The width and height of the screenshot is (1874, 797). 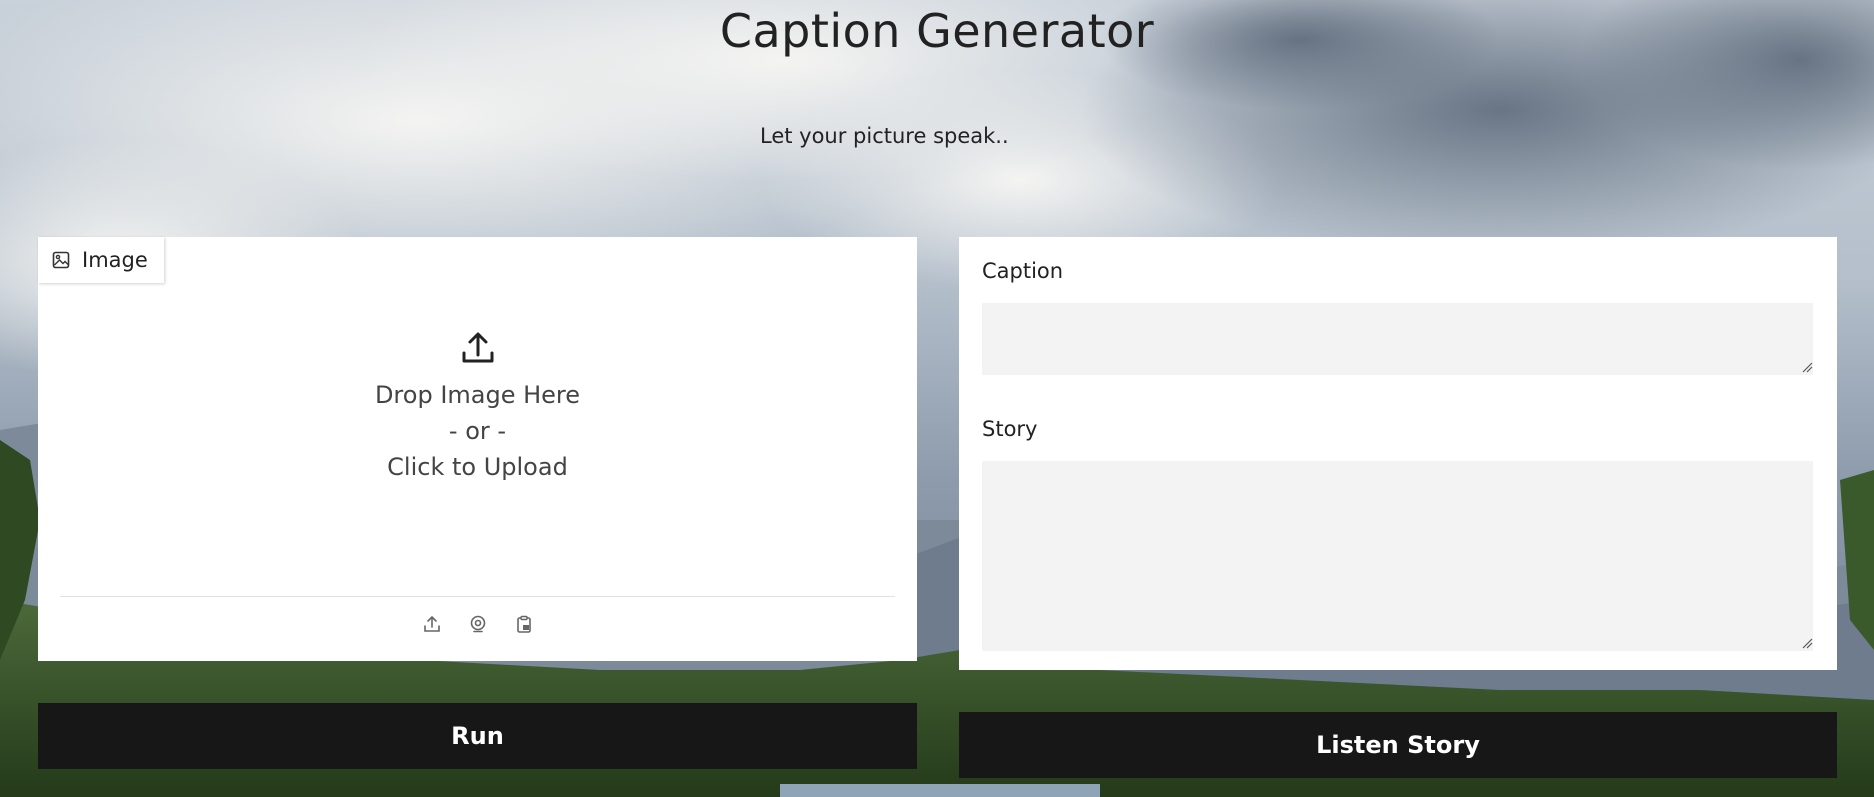 What do you see at coordinates (884, 136) in the screenshot?
I see `page-subtitle: Let your picture speak..` at bounding box center [884, 136].